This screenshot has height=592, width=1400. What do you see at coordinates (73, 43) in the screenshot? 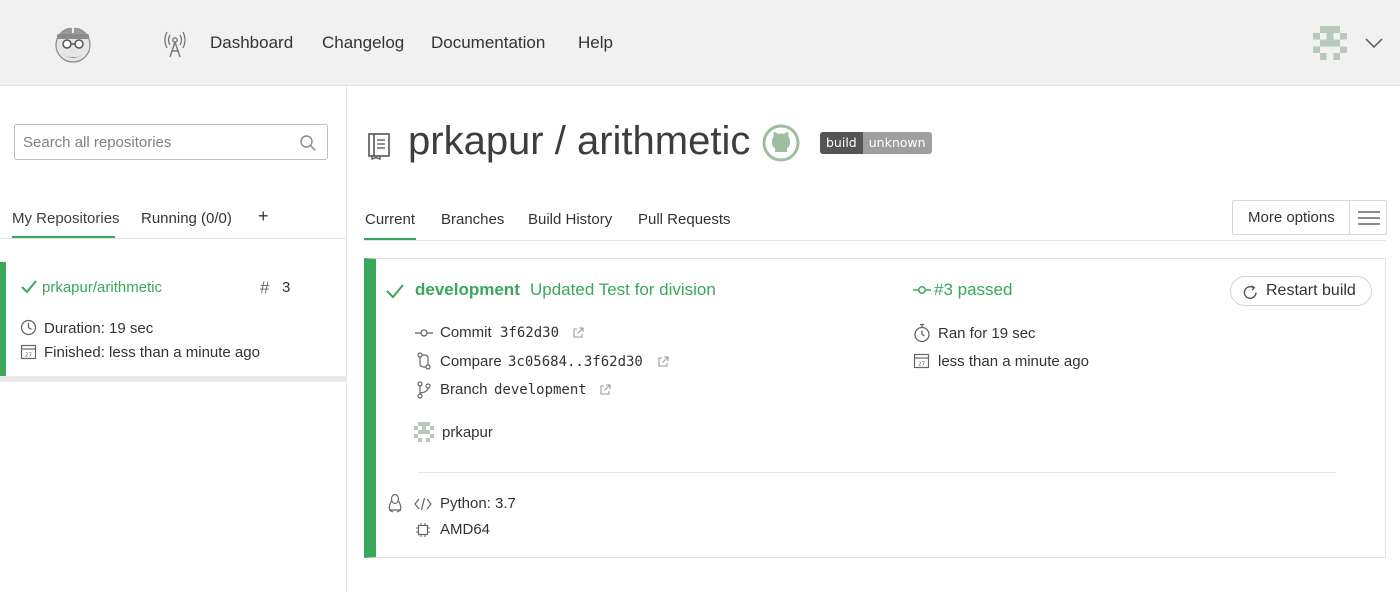
I see `travis-logo-icon: T` at bounding box center [73, 43].